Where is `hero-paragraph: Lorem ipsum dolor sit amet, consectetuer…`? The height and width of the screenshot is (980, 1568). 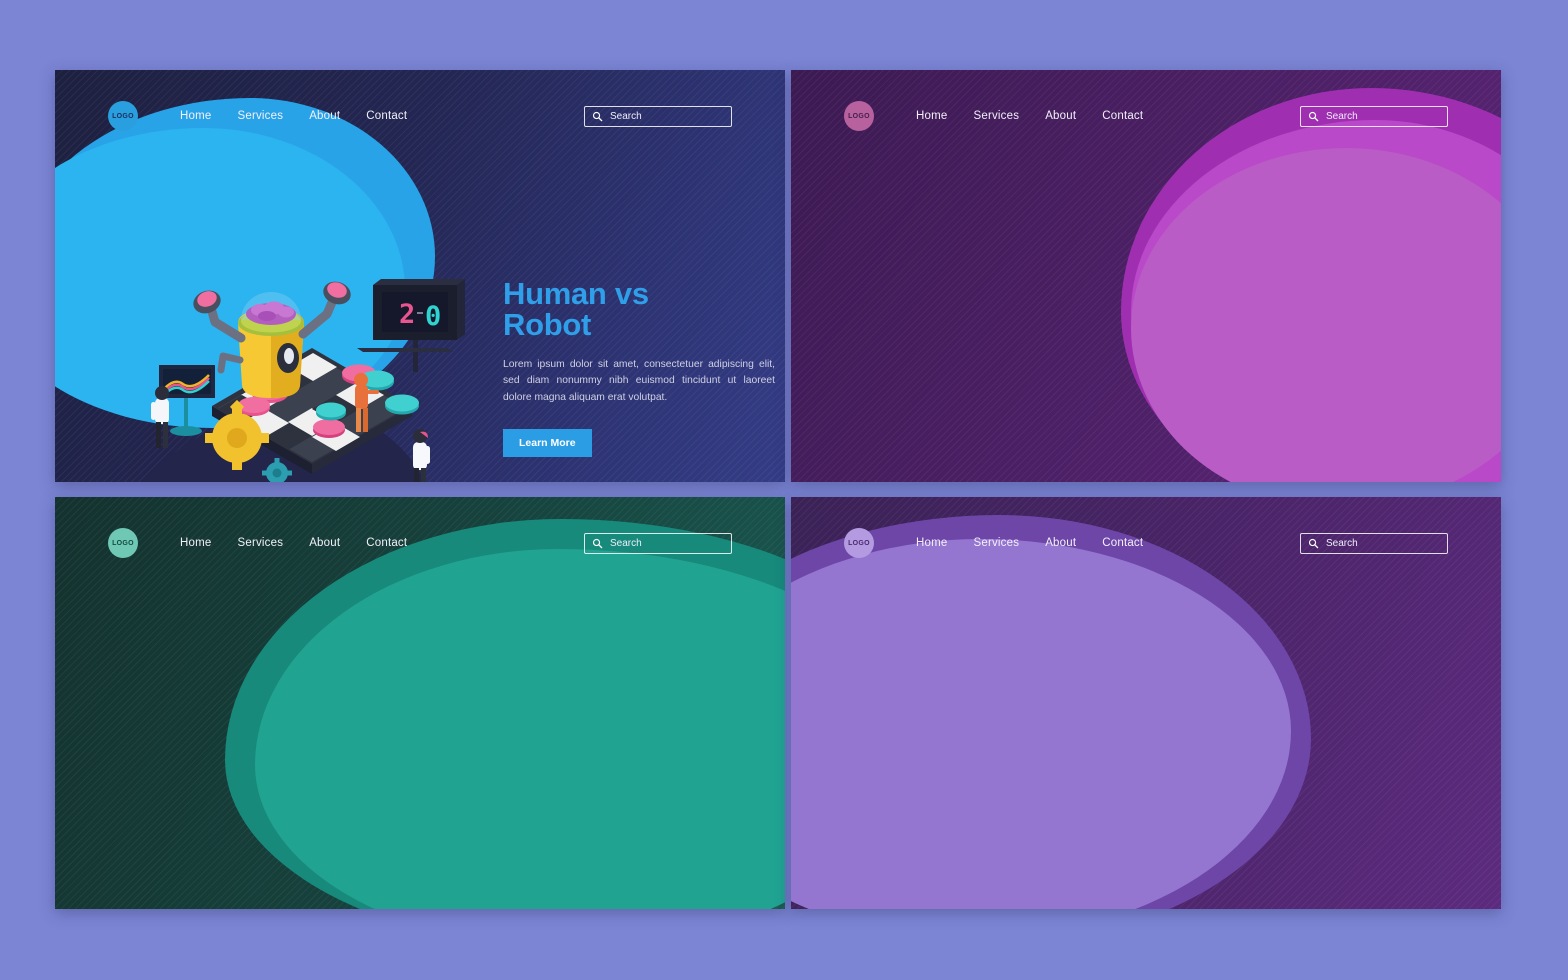 hero-paragraph: Lorem ipsum dolor sit amet, consectetuer… is located at coordinates (639, 380).